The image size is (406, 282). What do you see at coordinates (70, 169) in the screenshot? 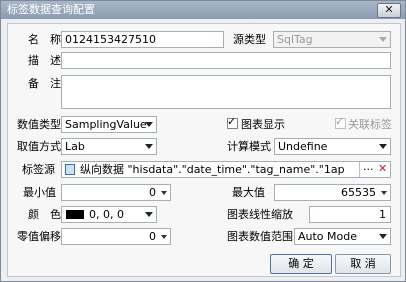
I see `data-source-icon` at bounding box center [70, 169].